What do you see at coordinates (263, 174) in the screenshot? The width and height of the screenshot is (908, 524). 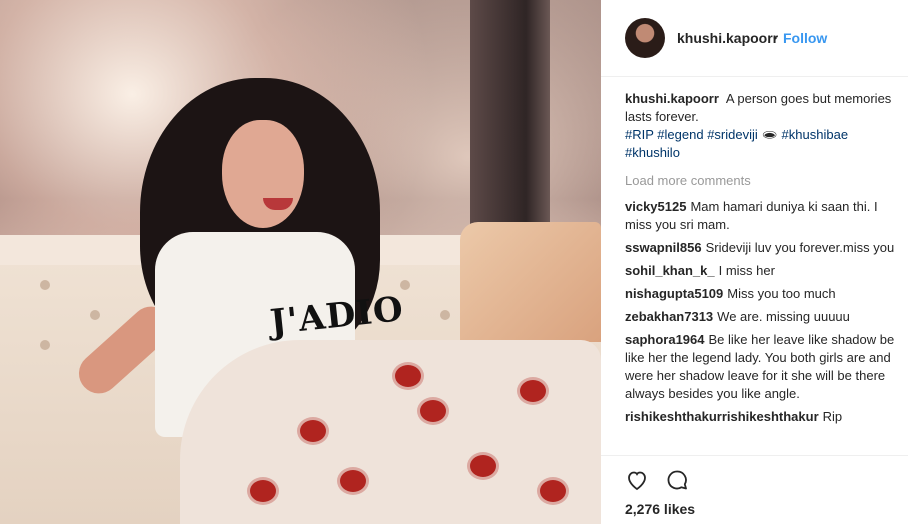 I see `photo-face` at bounding box center [263, 174].